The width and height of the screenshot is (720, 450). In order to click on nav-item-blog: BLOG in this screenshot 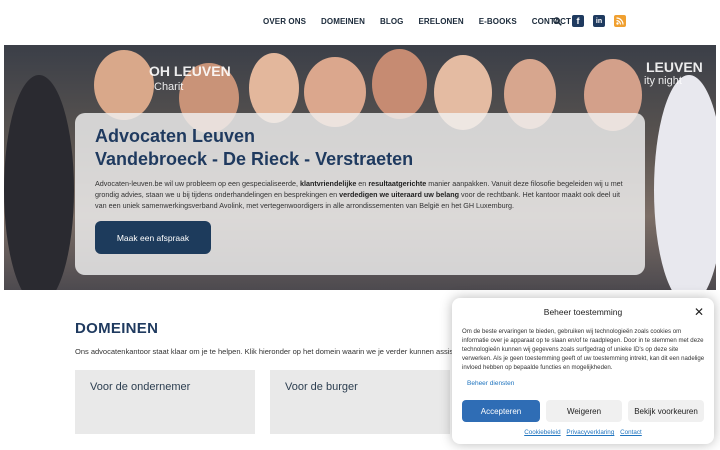, I will do `click(392, 21)`.